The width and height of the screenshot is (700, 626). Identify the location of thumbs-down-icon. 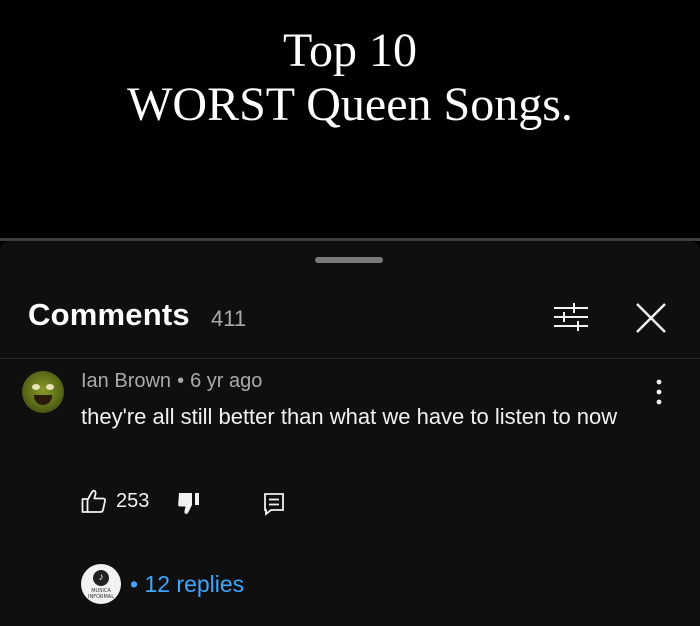
(190, 503).